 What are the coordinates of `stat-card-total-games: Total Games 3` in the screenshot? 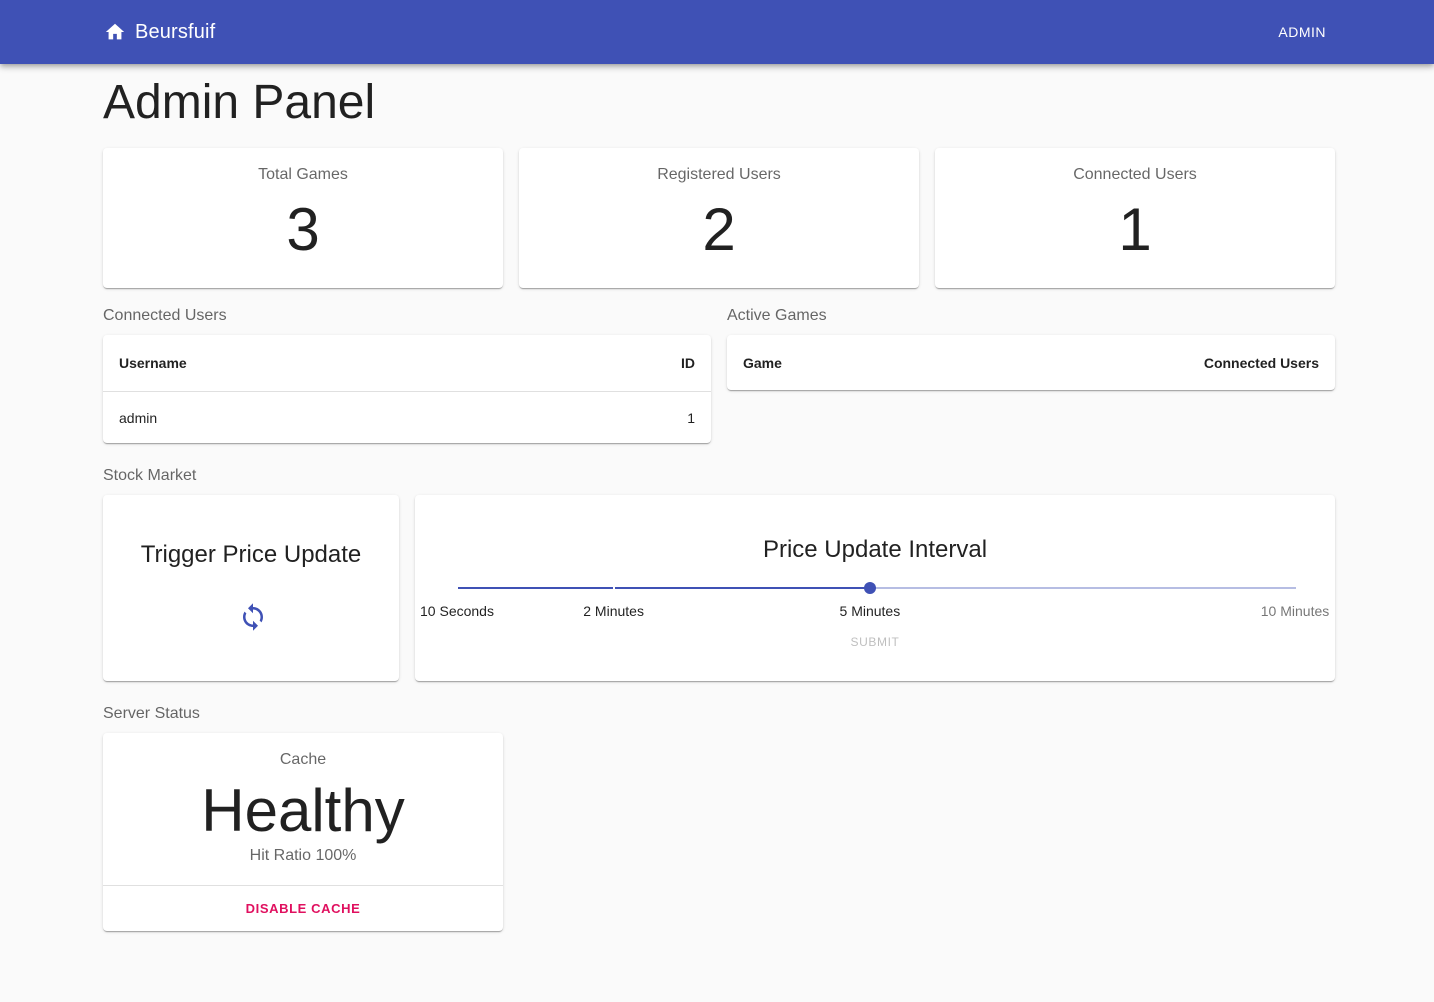 It's located at (303, 218).